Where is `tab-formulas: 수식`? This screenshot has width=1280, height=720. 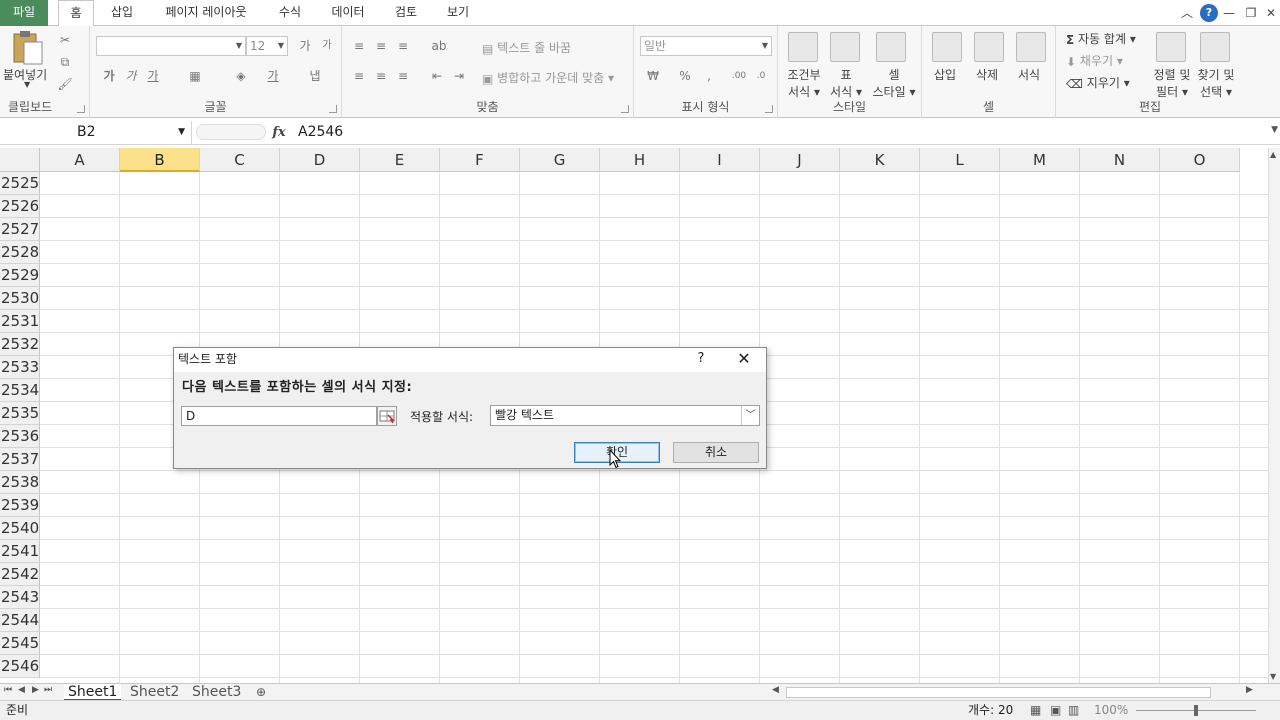 tab-formulas: 수식 is located at coordinates (290, 13).